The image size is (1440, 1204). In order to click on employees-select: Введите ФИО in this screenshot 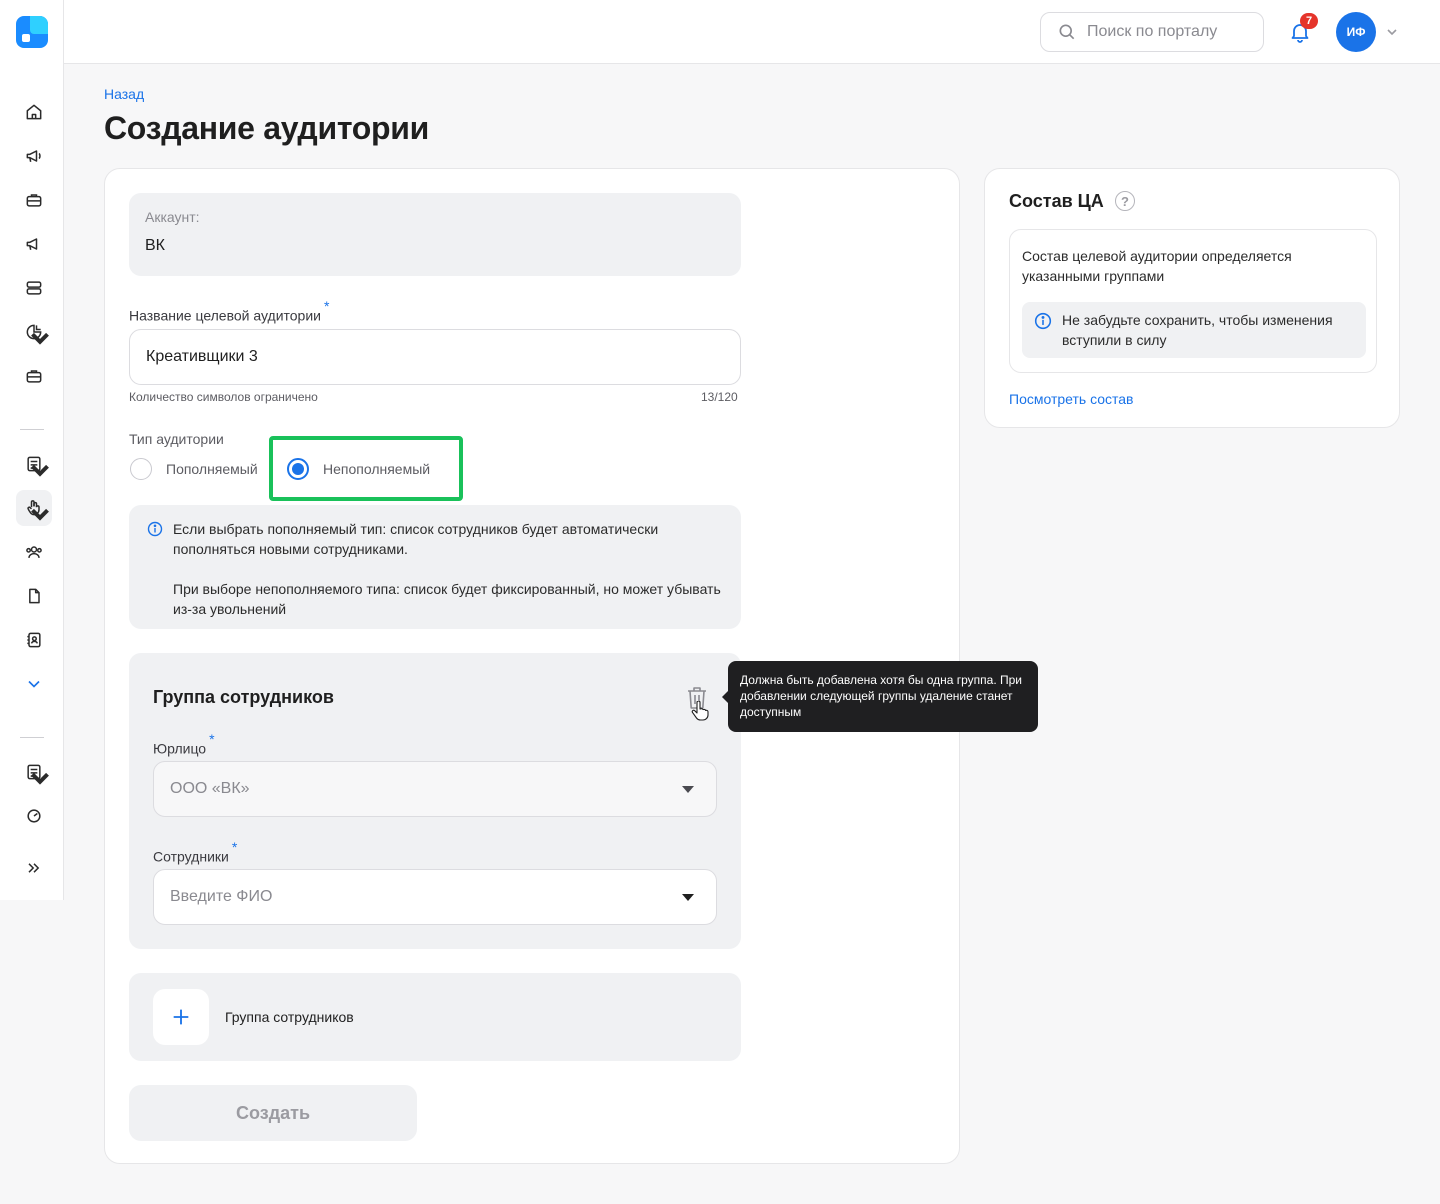, I will do `click(435, 897)`.